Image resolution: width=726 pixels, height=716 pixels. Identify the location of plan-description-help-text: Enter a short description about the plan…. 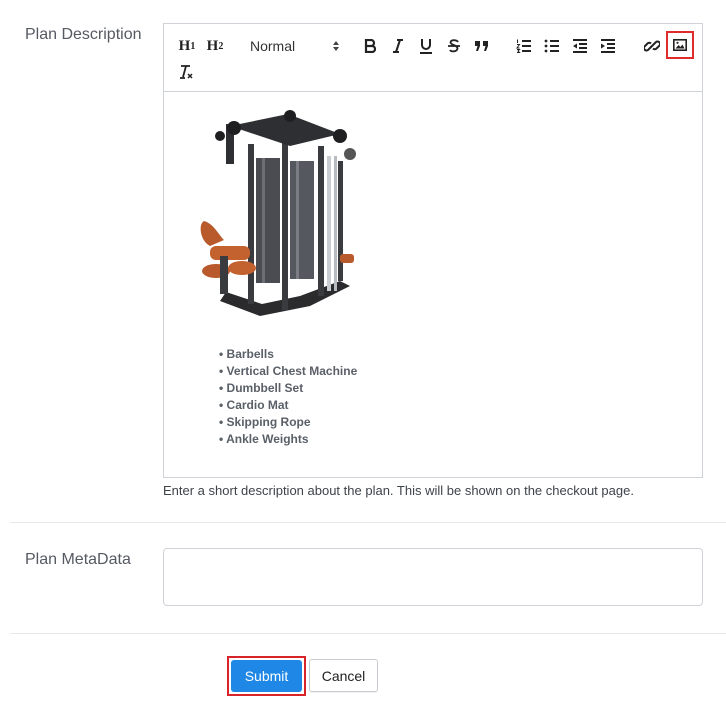
(398, 490).